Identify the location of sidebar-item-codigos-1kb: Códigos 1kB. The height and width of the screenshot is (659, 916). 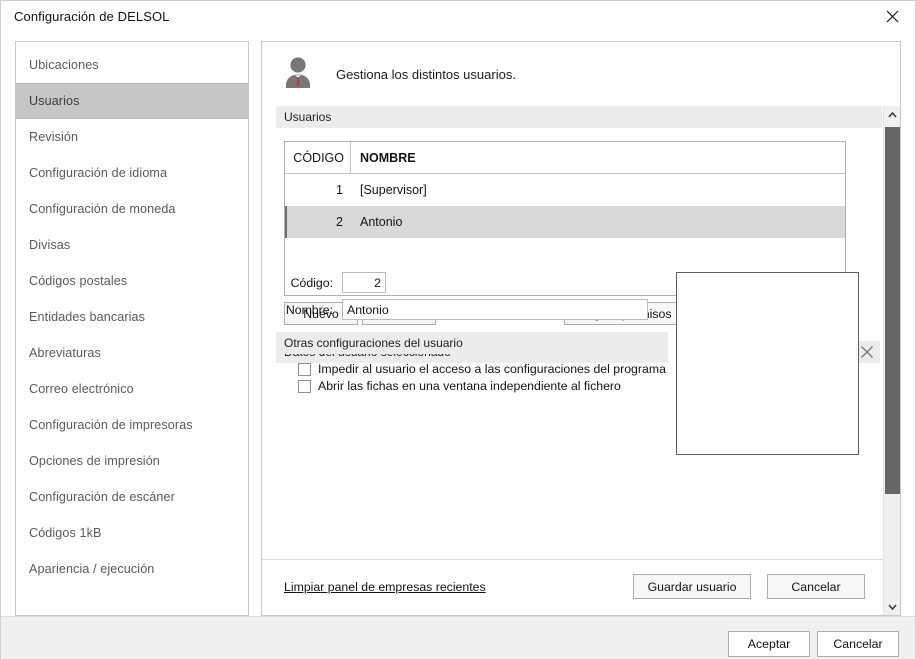
(132, 533).